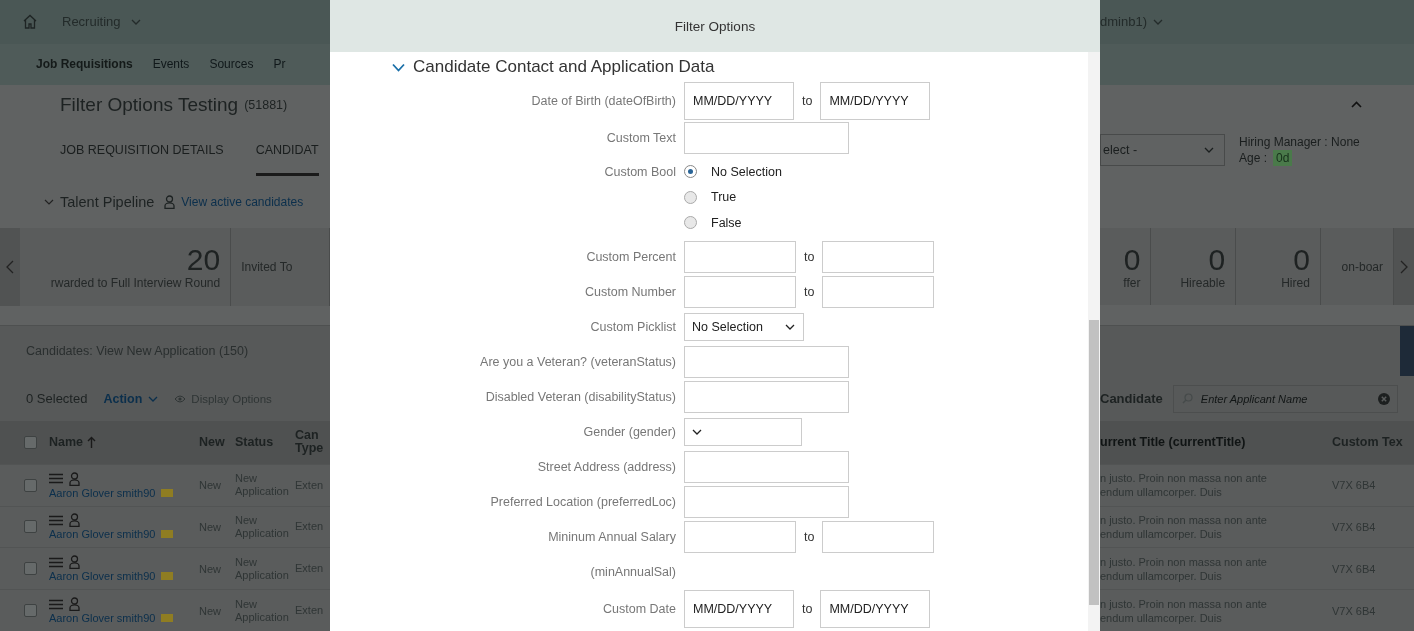 The image size is (1414, 631). I want to click on field-label: Preferred Location (preferredLoc), so click(582, 502).